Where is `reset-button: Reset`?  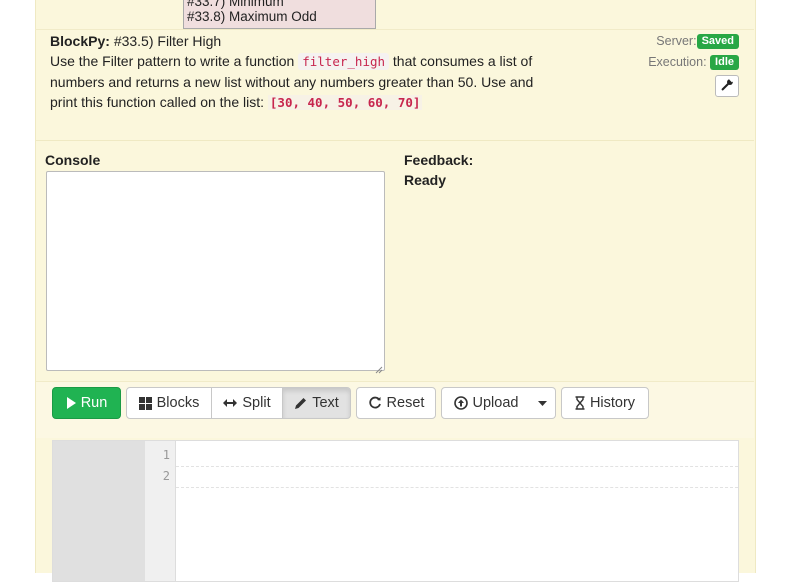
reset-button: Reset is located at coordinates (396, 403).